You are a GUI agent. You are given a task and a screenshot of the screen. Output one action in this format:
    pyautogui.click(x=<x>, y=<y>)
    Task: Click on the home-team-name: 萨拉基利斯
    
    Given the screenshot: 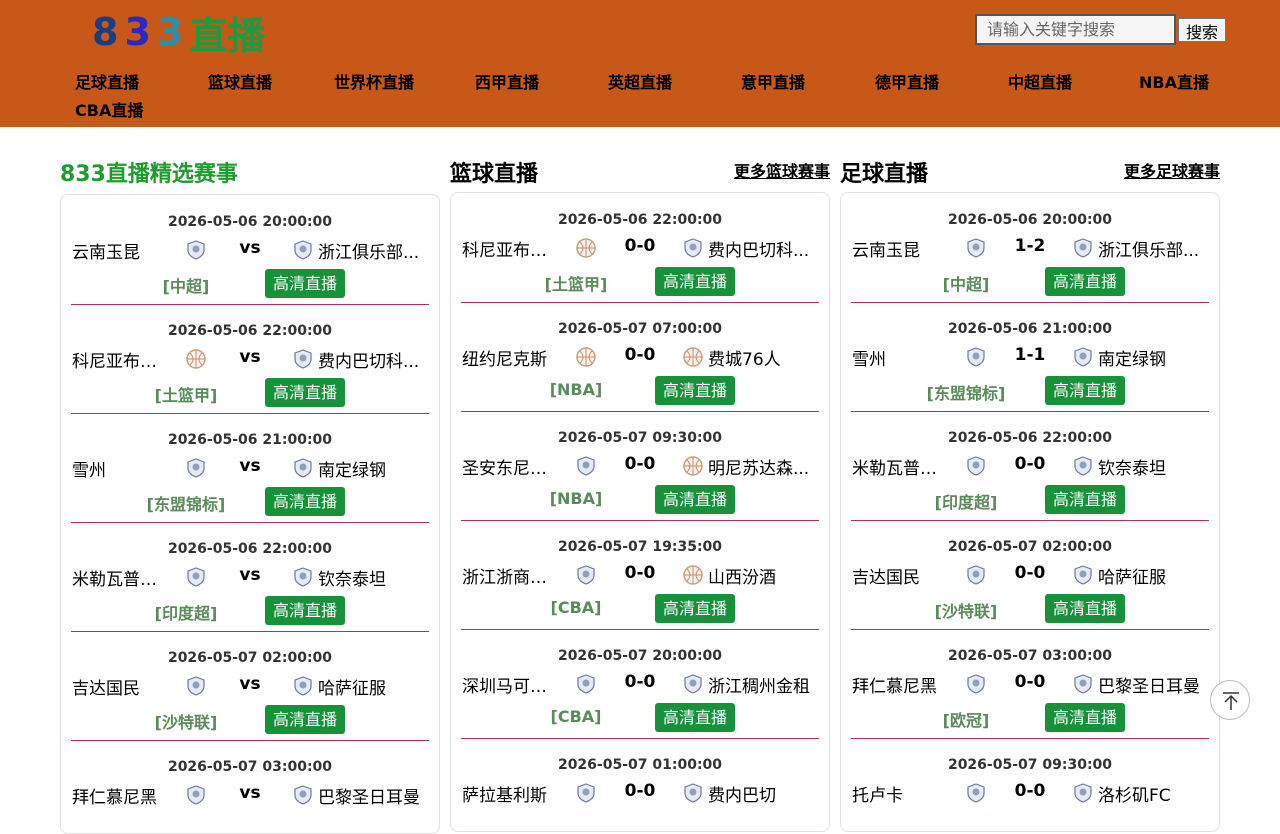 What is the action you would take?
    pyautogui.click(x=512, y=793)
    